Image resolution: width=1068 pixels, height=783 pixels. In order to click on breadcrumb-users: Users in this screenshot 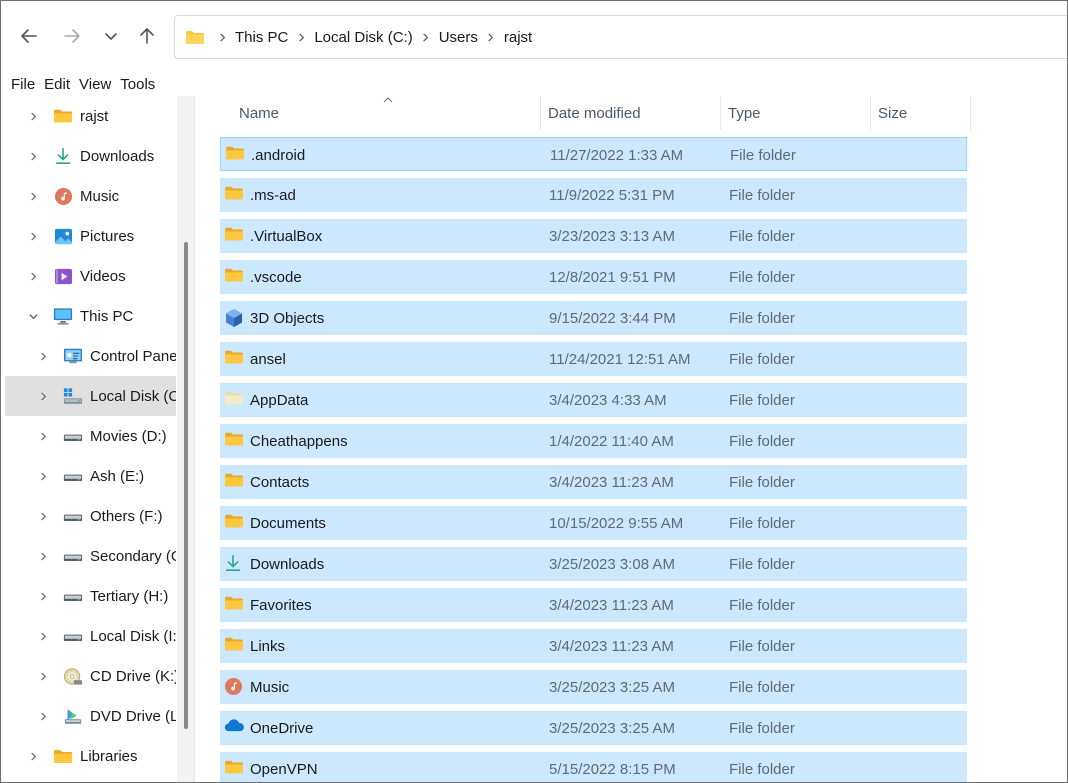, I will do `click(458, 37)`.